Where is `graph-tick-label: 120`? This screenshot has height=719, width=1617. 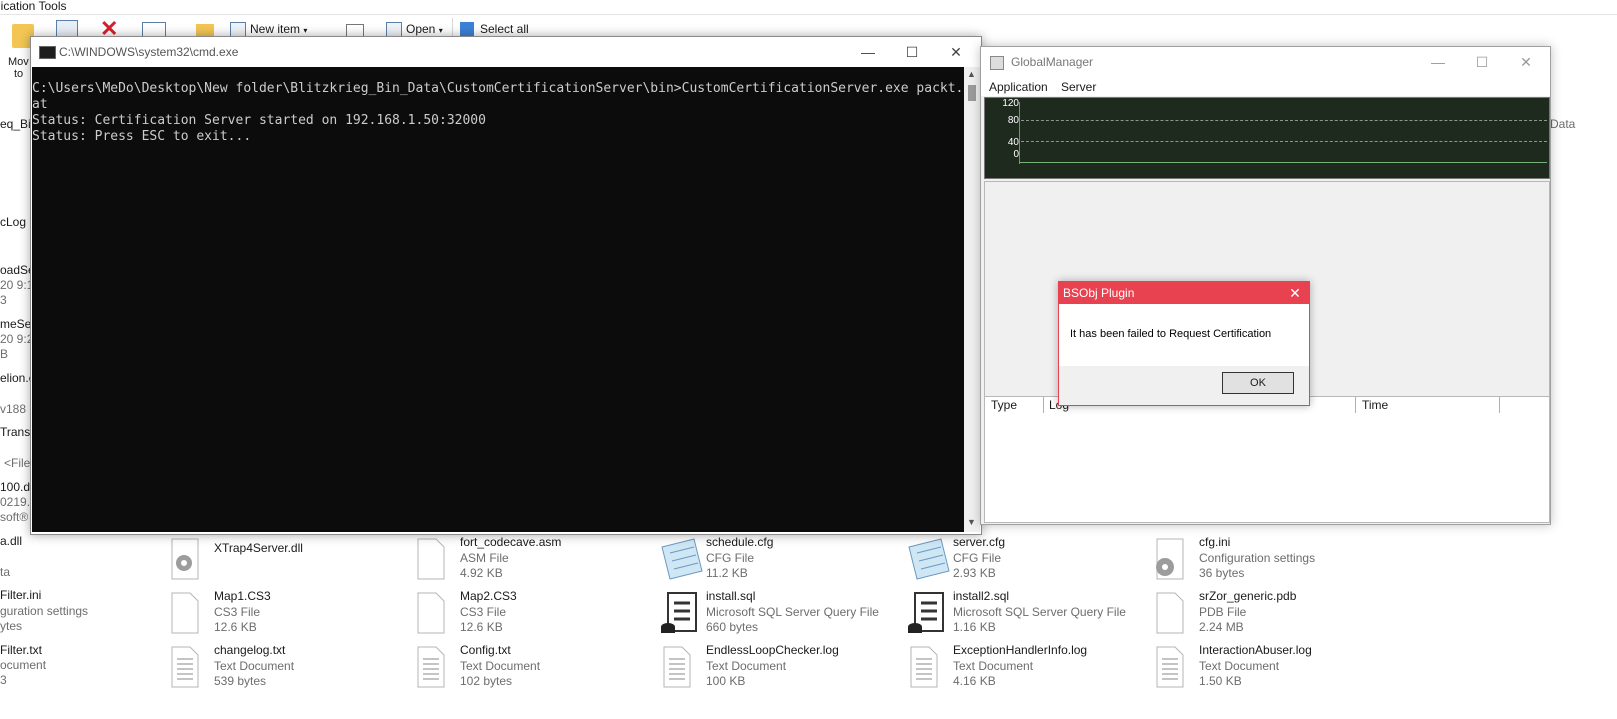 graph-tick-label: 120 is located at coordinates (1010, 103).